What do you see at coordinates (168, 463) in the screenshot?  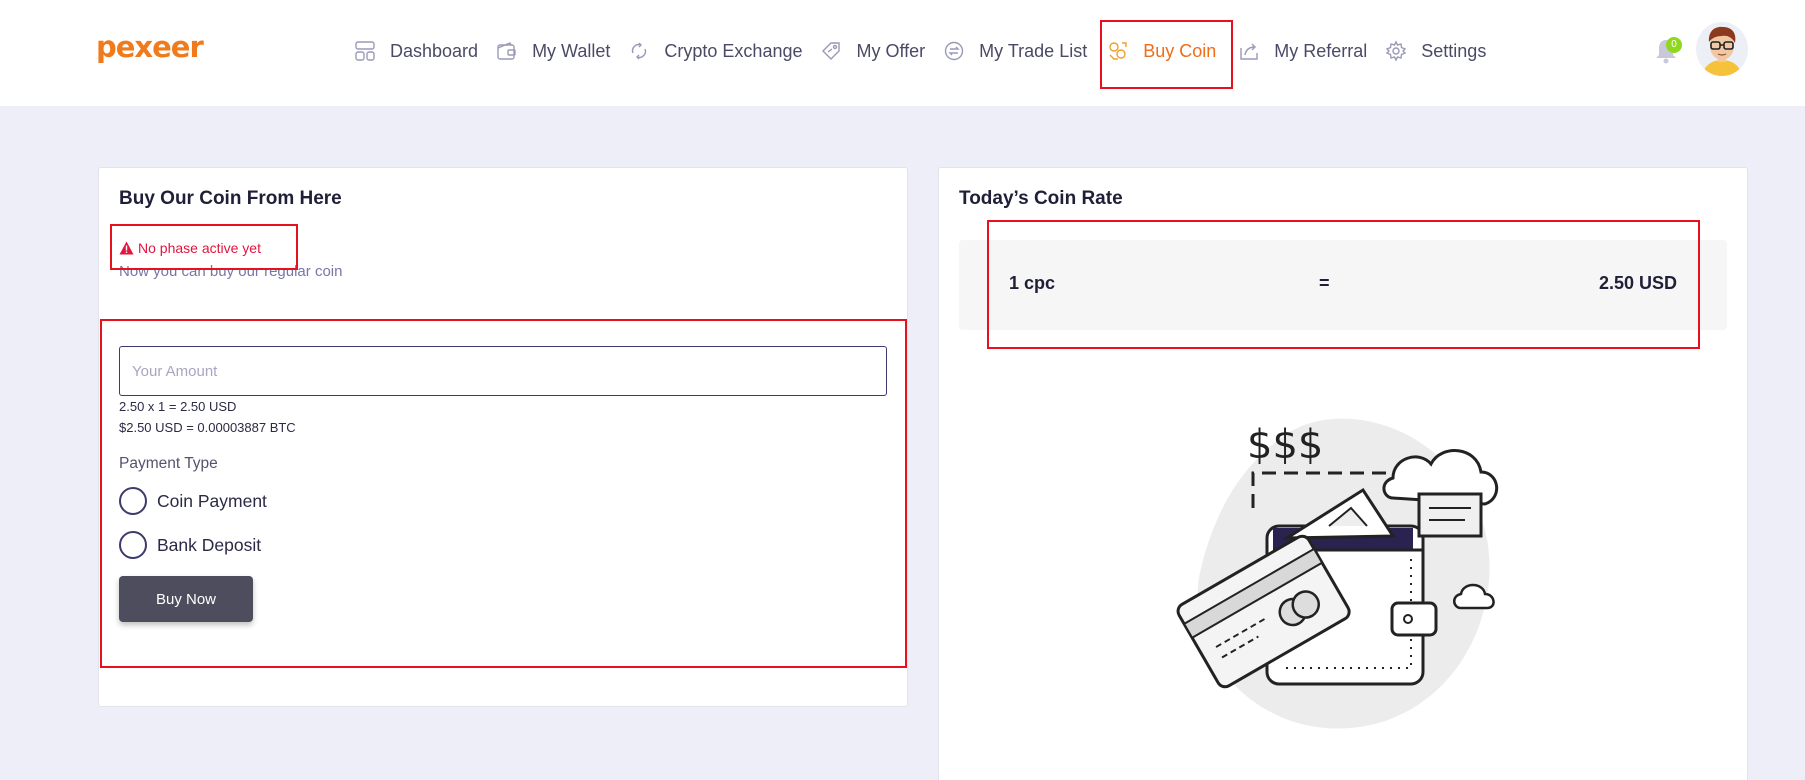 I see `payment-type-label: Payment Type` at bounding box center [168, 463].